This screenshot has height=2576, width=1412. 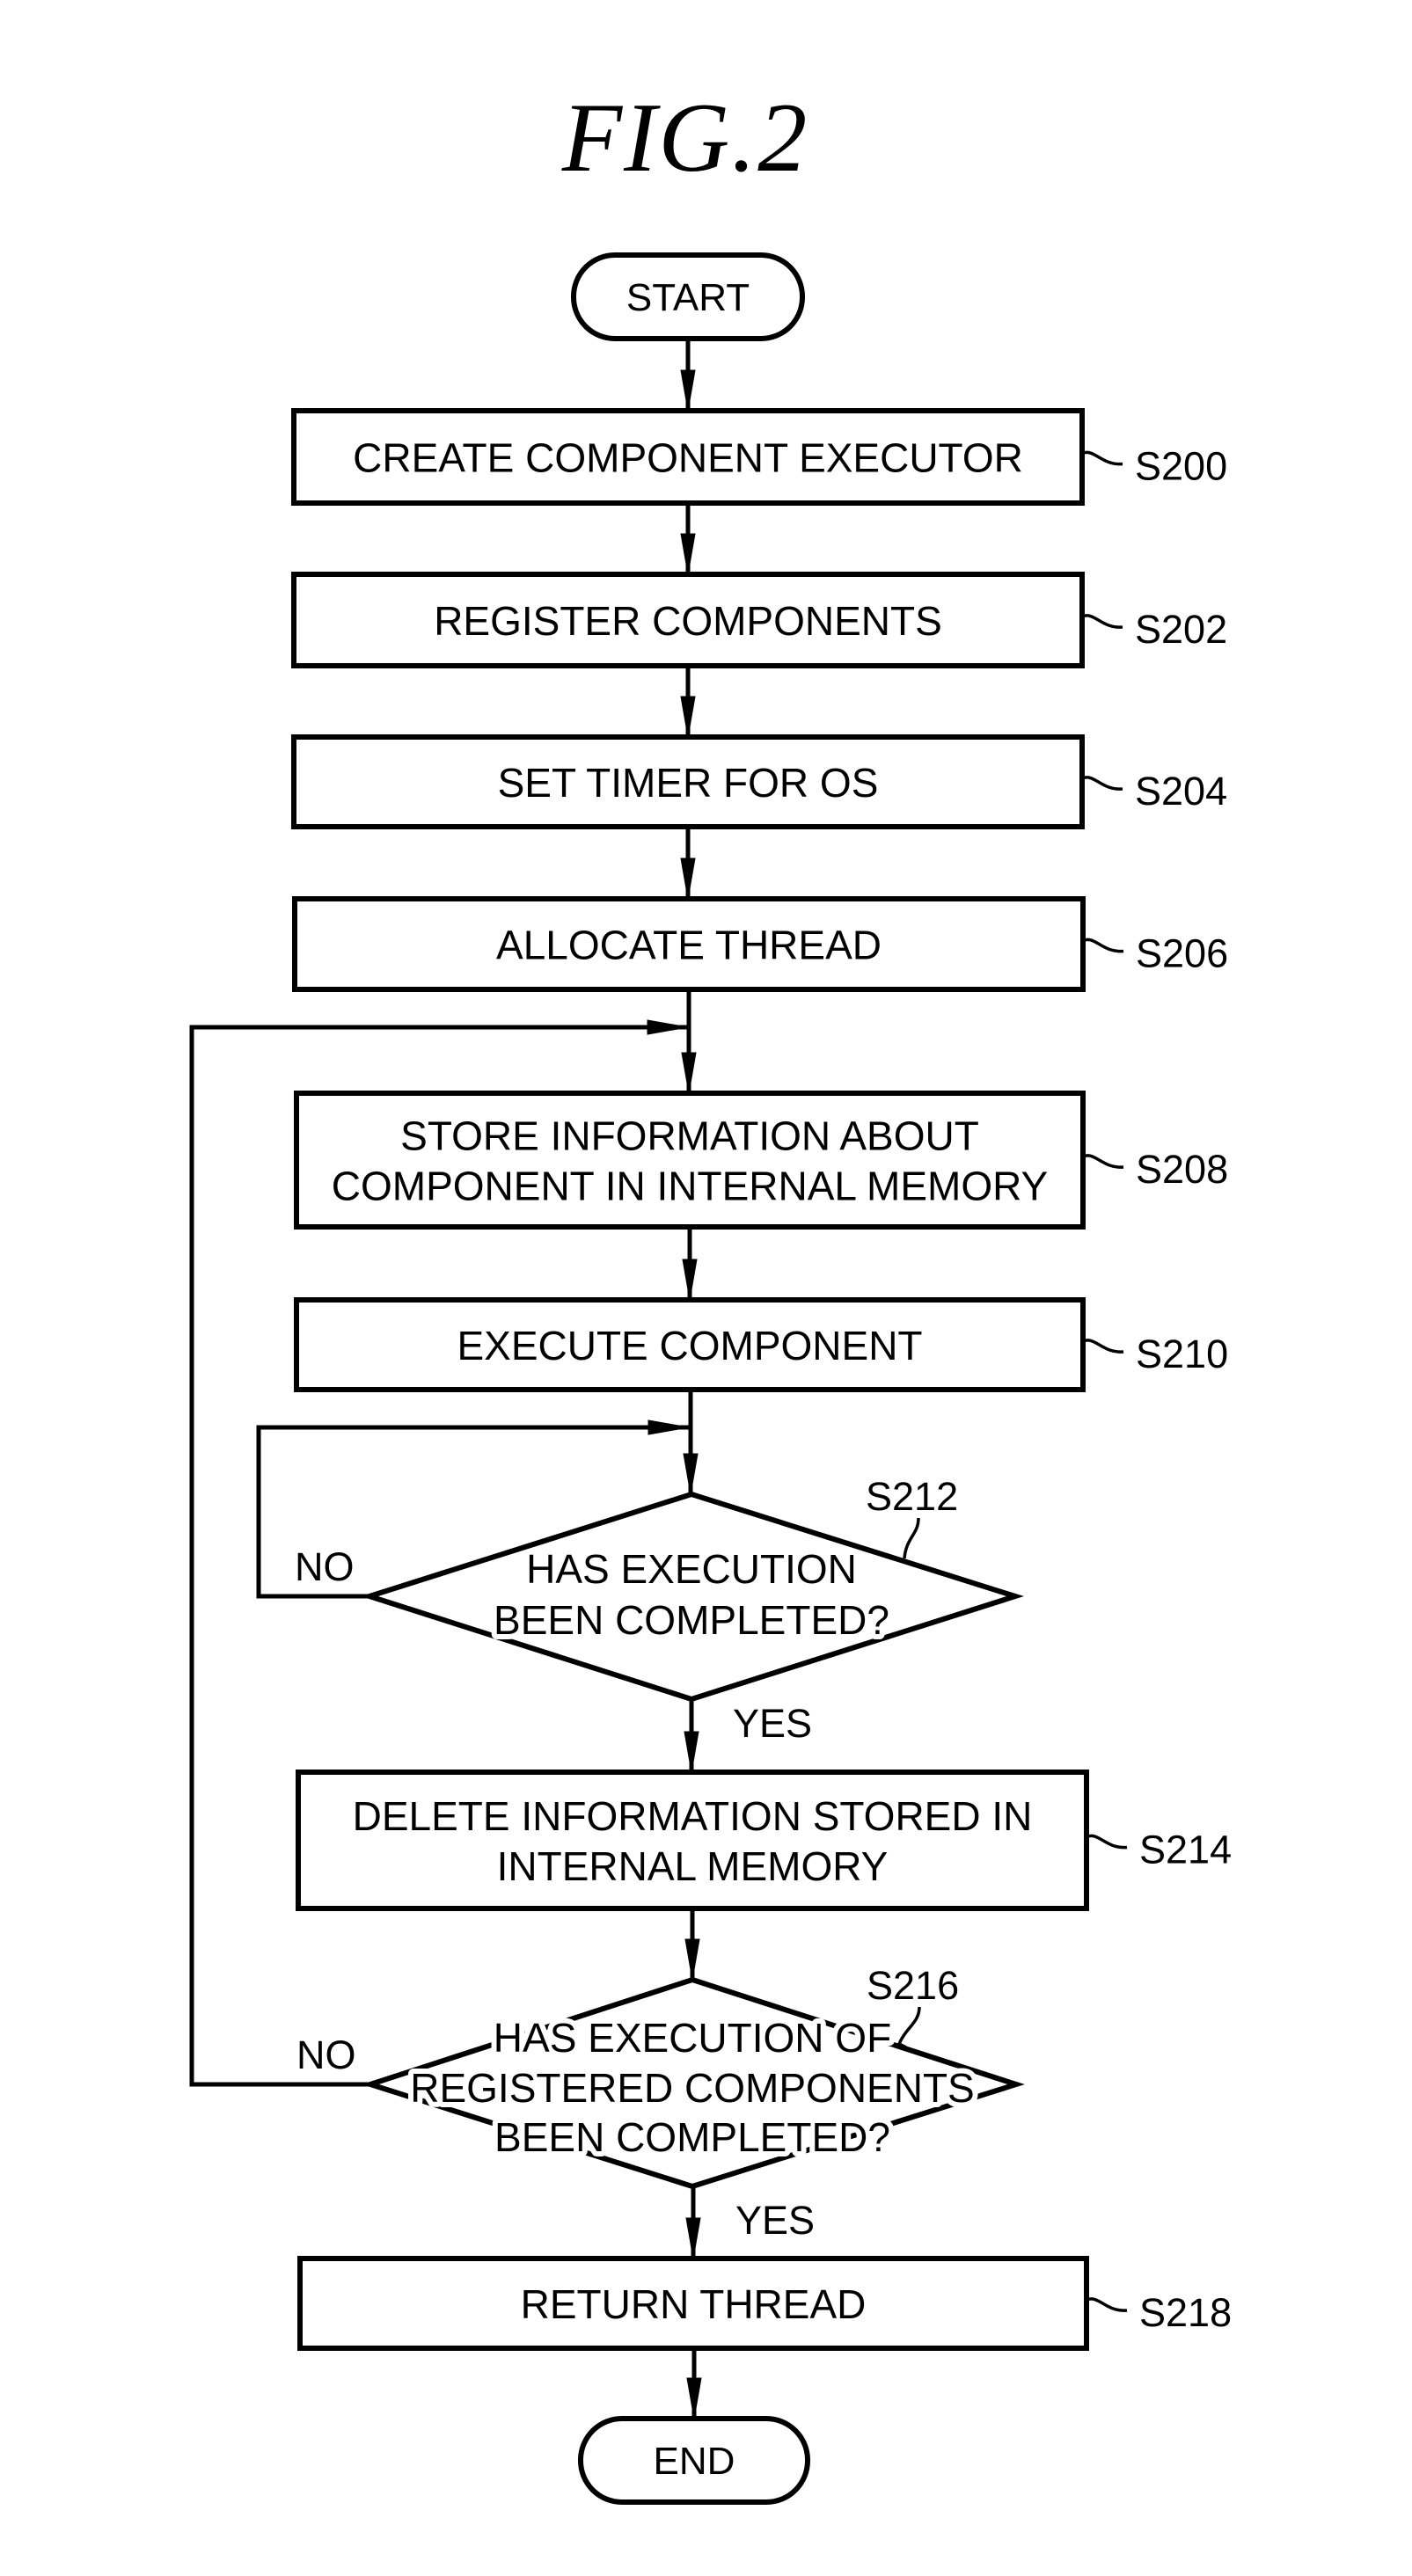 I want to click on step-id-label: S206, so click(x=1182, y=954).